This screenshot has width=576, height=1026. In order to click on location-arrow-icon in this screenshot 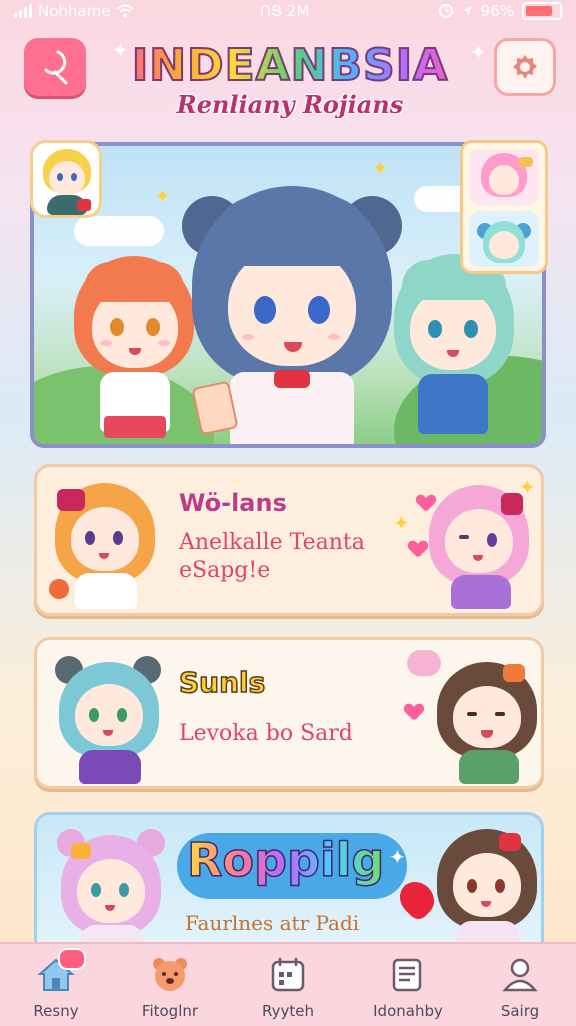, I will do `click(466, 11)`.